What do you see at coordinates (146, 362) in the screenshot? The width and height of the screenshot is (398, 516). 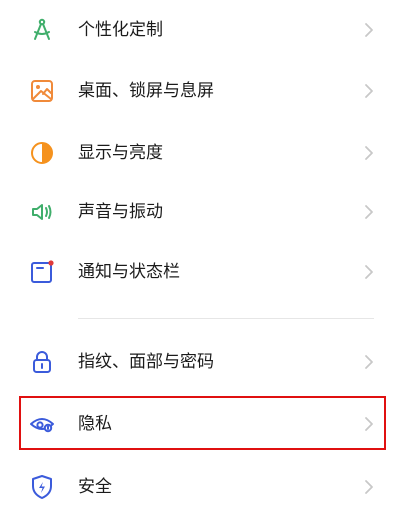 I see `settings-item-label: 指纹、面部与密码` at bounding box center [146, 362].